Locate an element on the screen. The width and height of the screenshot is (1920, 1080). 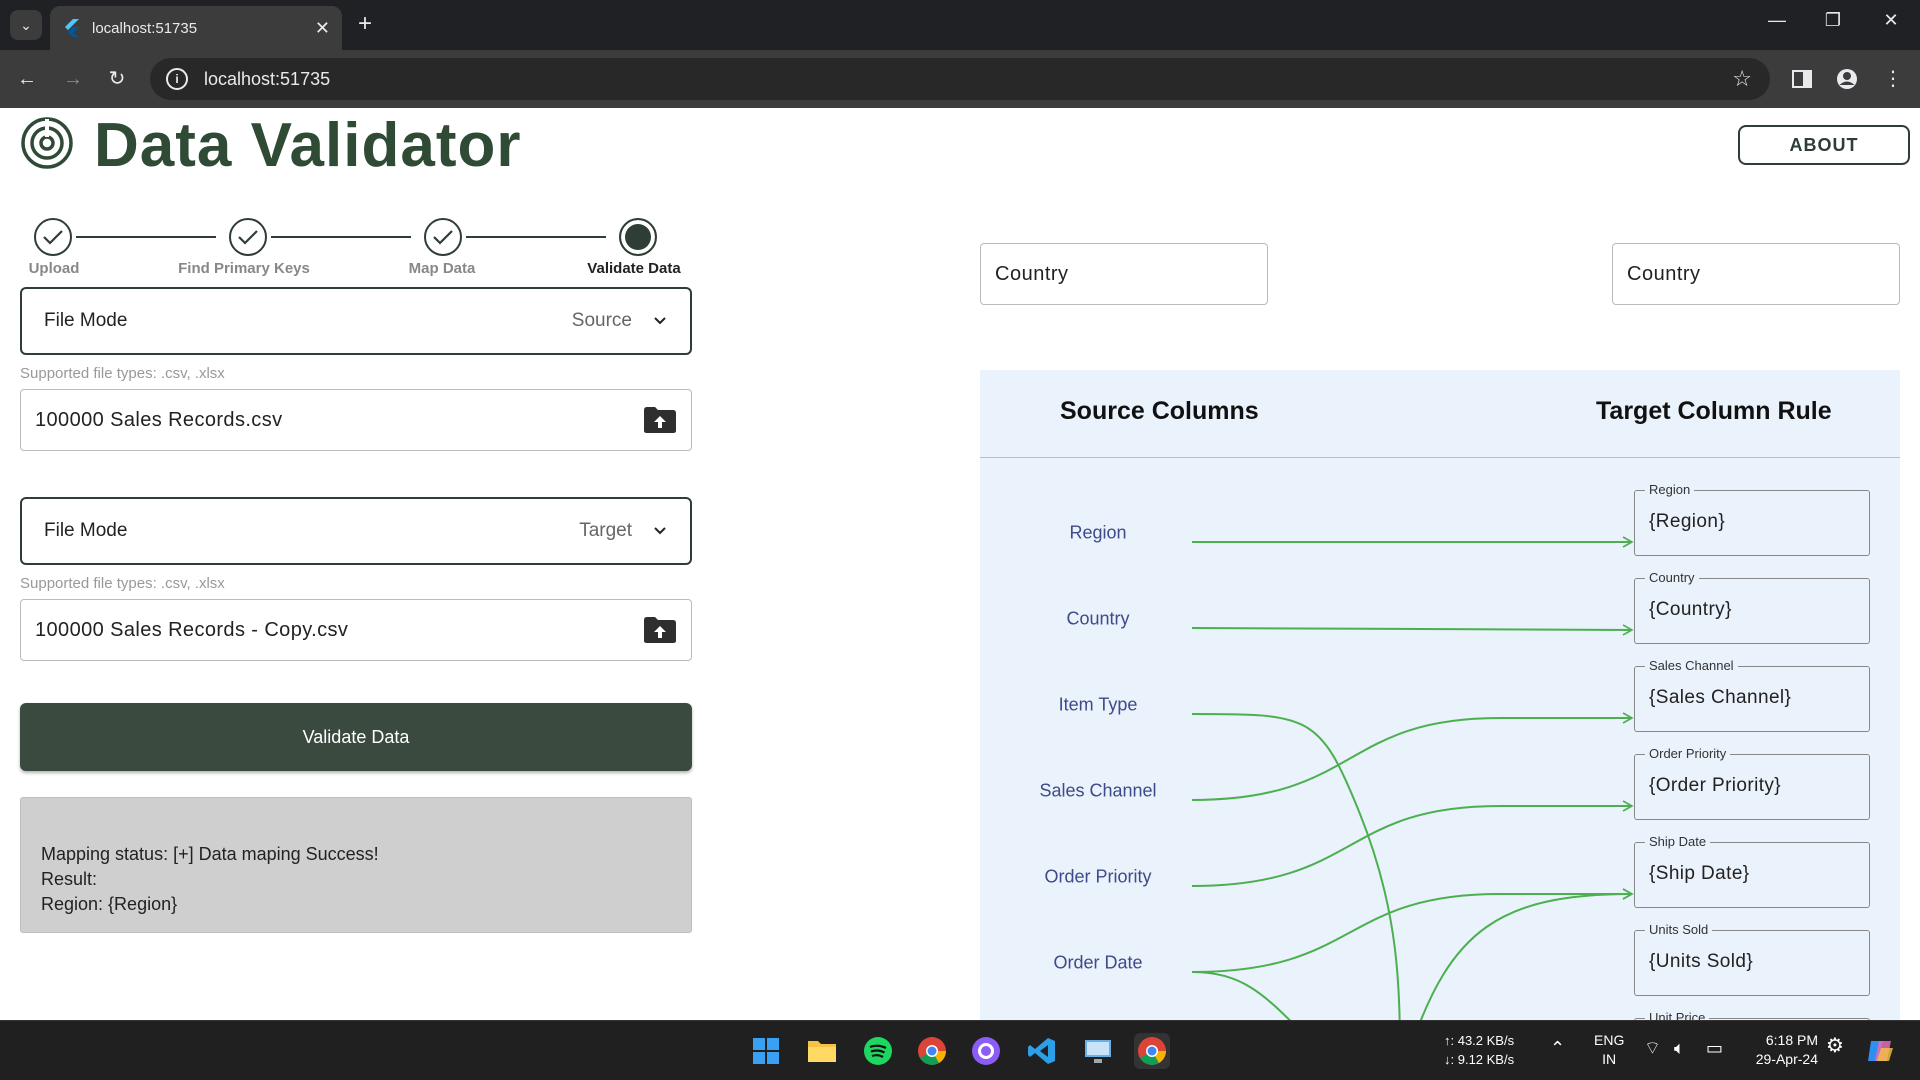
file-mode-label: File Mode is located at coordinates (86, 320).